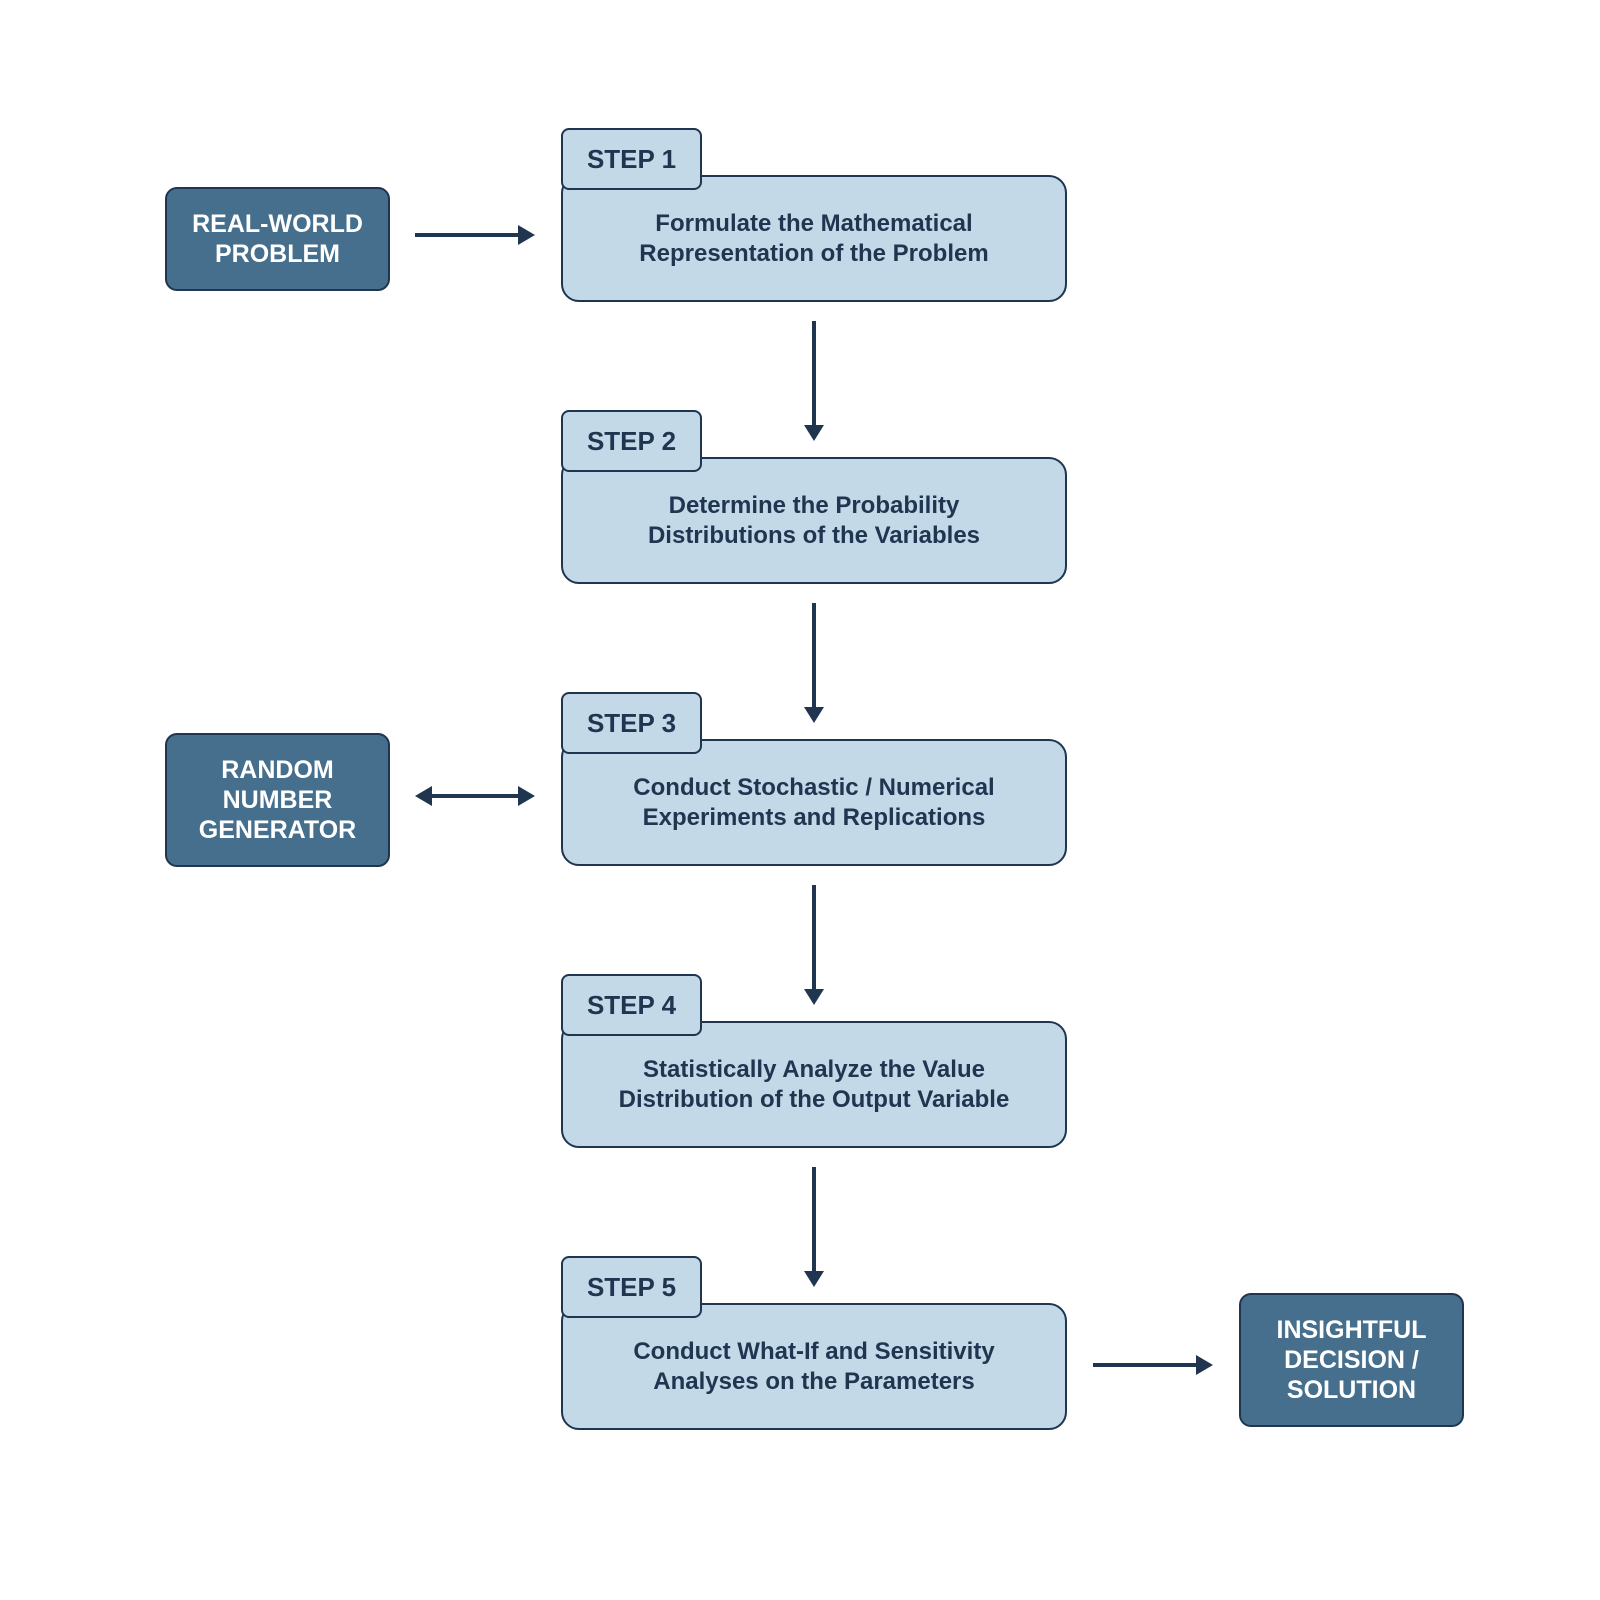  What do you see at coordinates (631, 1005) in the screenshot?
I see `step-4-tab: STEP 4` at bounding box center [631, 1005].